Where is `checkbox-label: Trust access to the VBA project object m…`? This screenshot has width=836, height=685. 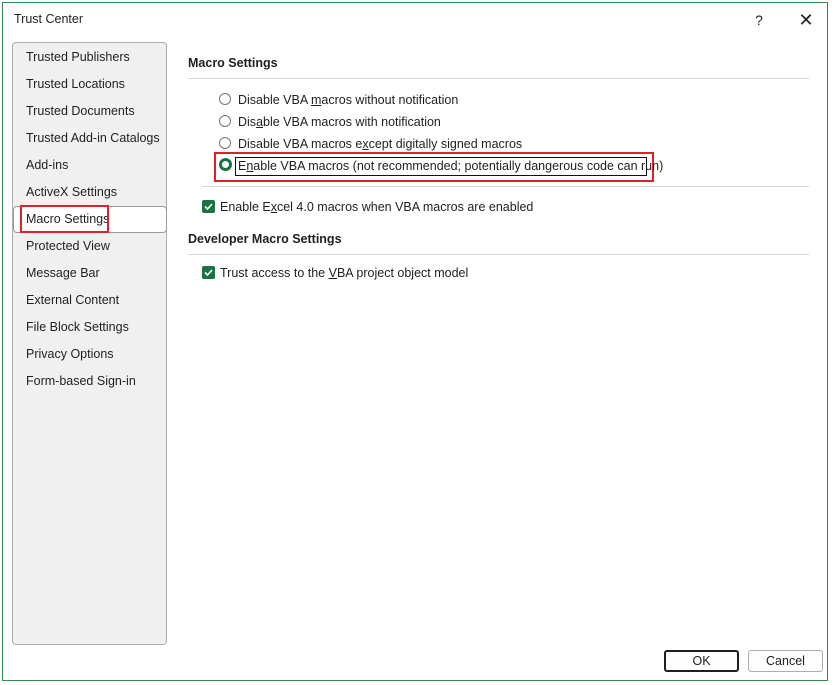 checkbox-label: Trust access to the VBA project object m… is located at coordinates (344, 273).